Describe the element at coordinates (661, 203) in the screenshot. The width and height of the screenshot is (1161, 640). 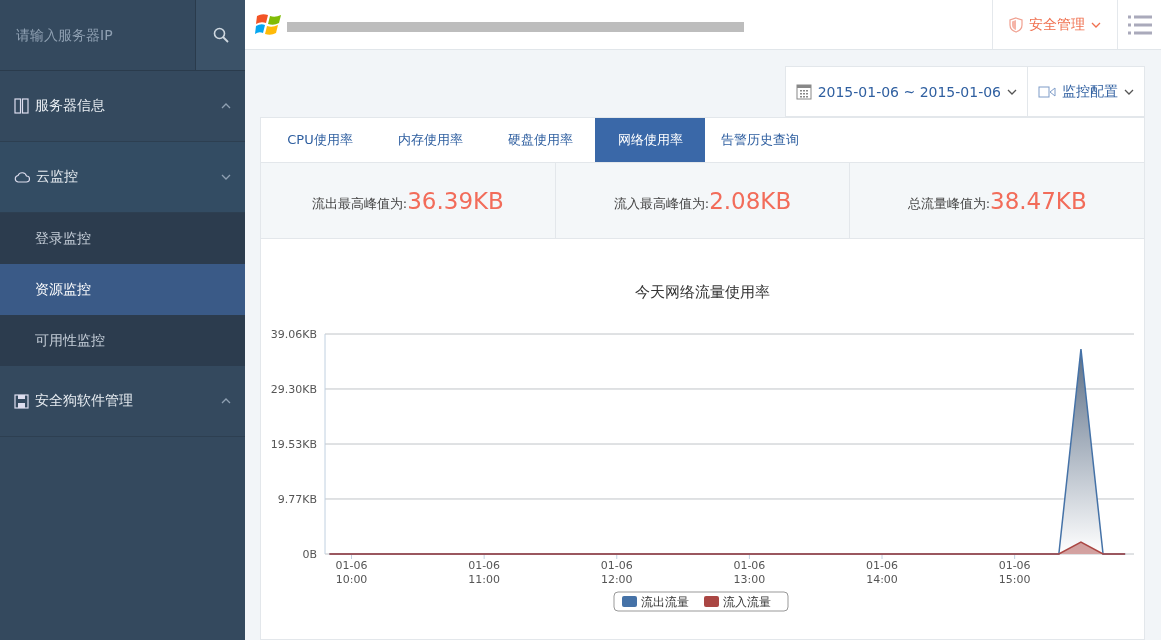
I see `stat-label: 流入最高峰值为:` at that location.